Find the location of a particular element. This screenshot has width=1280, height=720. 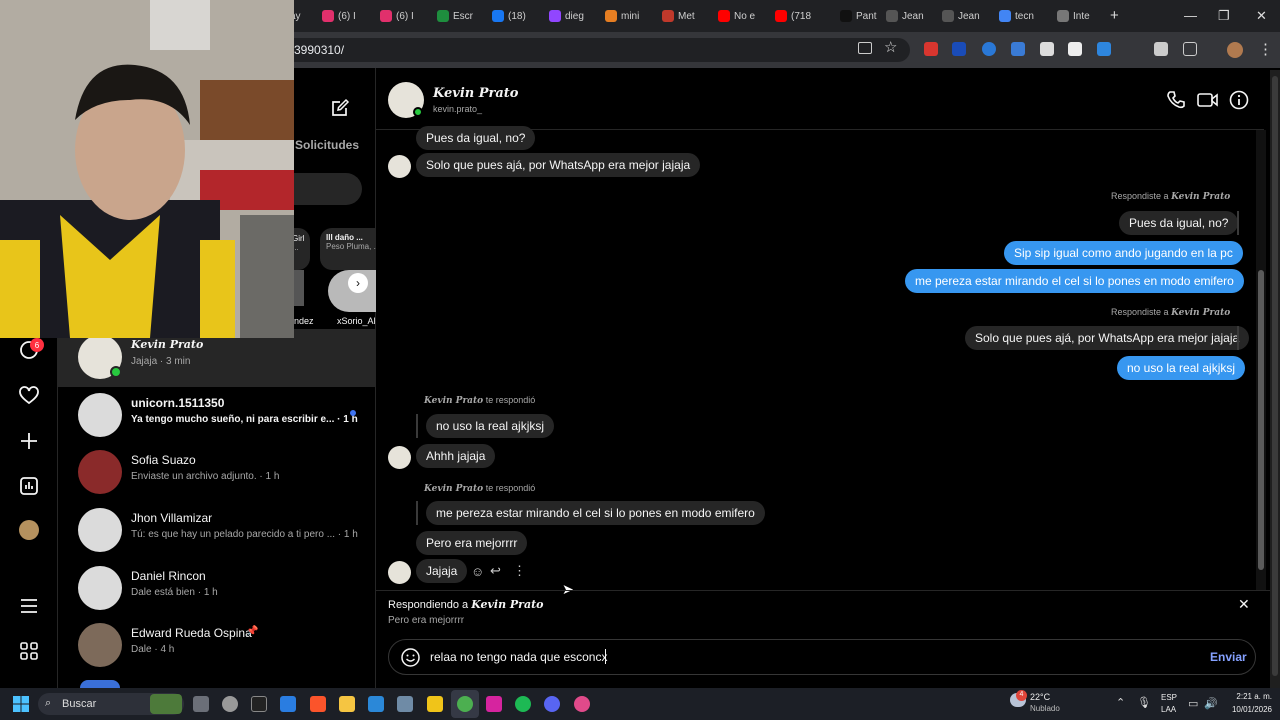

browser-tab: mini is located at coordinates (630, 16).